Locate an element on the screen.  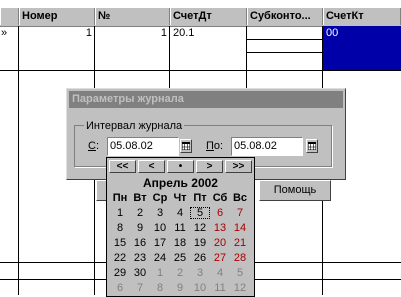
prev-year-button: << is located at coordinates (122, 166).